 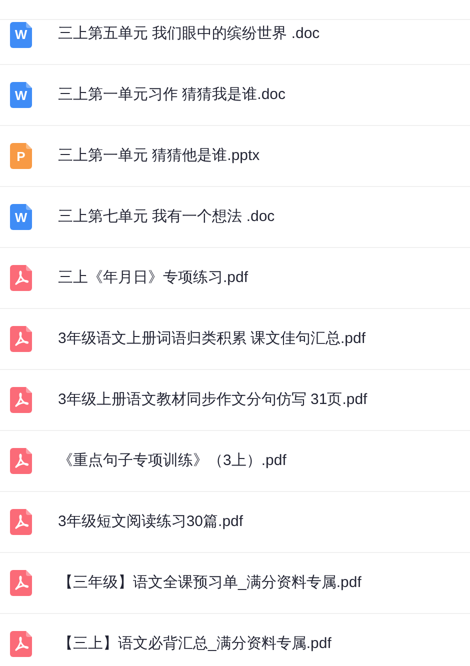 I want to click on file-name: 《重点句子专项训练》（3上）.pdf, so click(x=172, y=461).